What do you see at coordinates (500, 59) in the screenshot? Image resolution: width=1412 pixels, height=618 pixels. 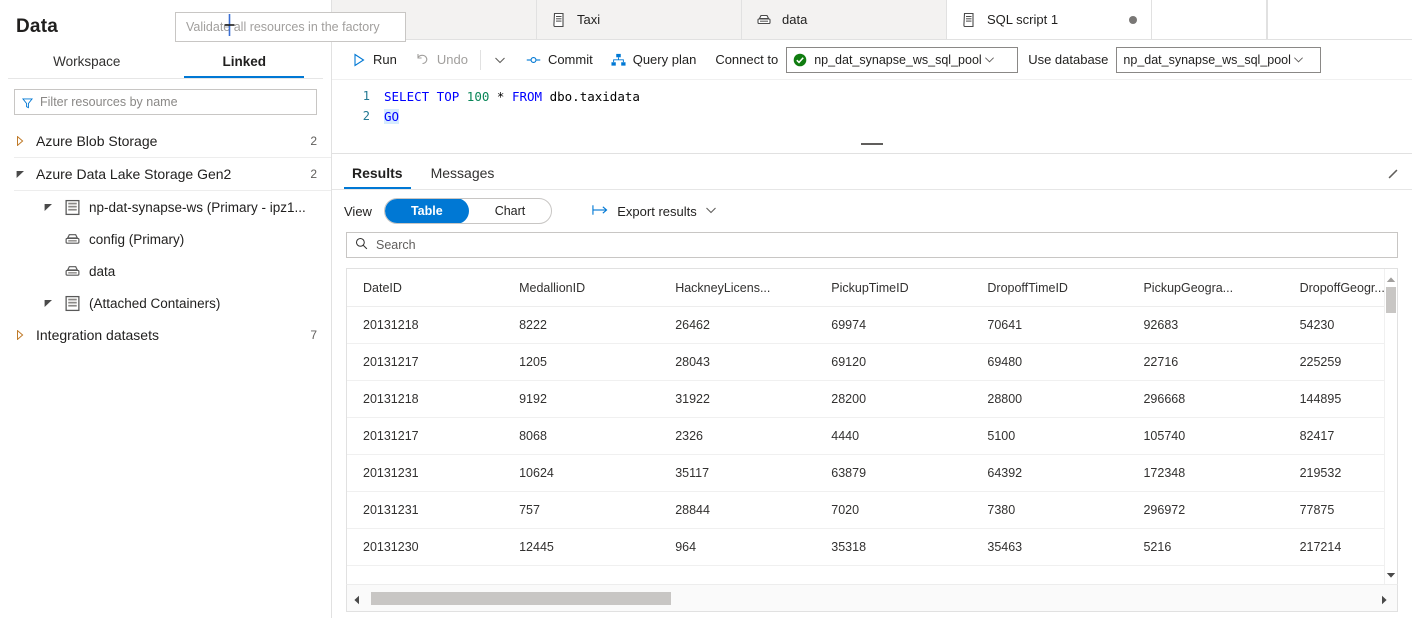 I see `undo-dropdown-button` at bounding box center [500, 59].